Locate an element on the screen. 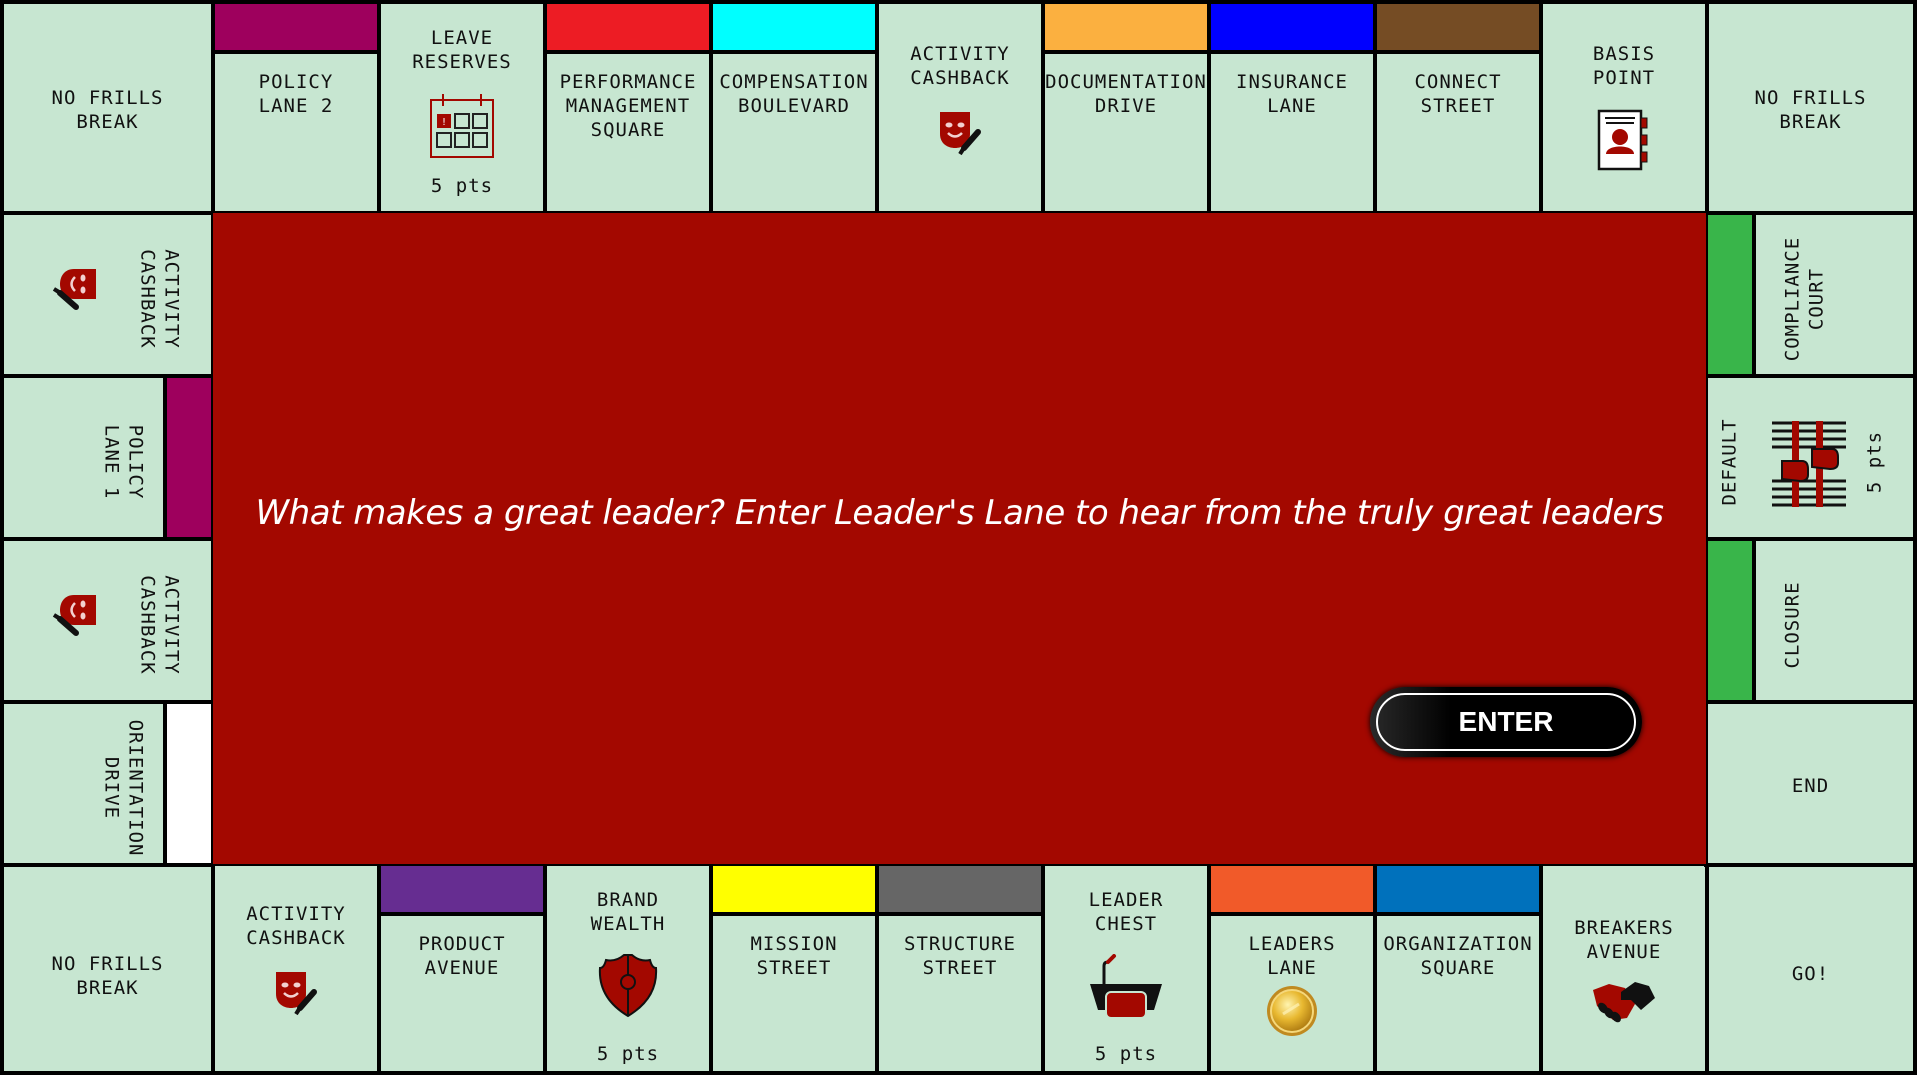 The width and height of the screenshot is (1917, 1075). board-space-breakers-avenue: BREAKERS AVENUE is located at coordinates (1624, 968).